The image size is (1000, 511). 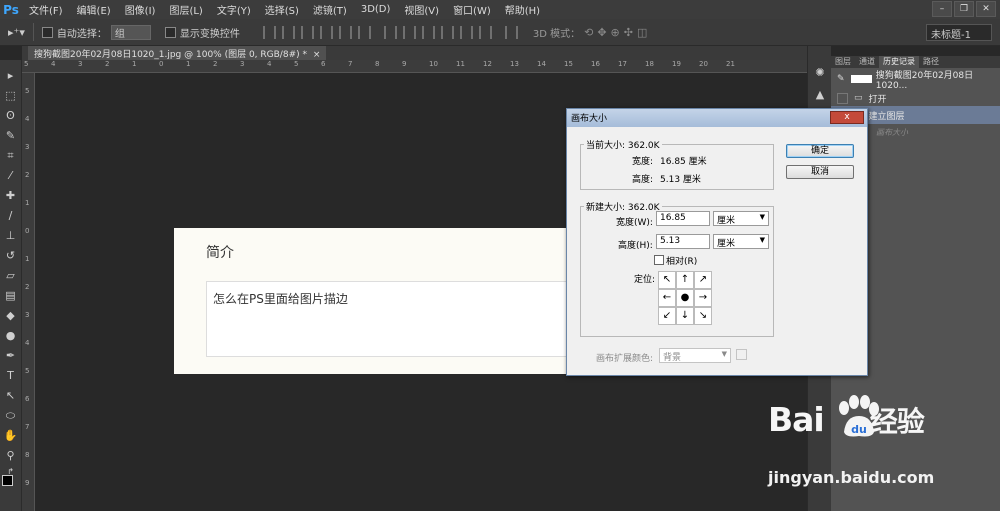 What do you see at coordinates (858, 98) in the screenshot?
I see `open-step-icon: ▭` at bounding box center [858, 98].